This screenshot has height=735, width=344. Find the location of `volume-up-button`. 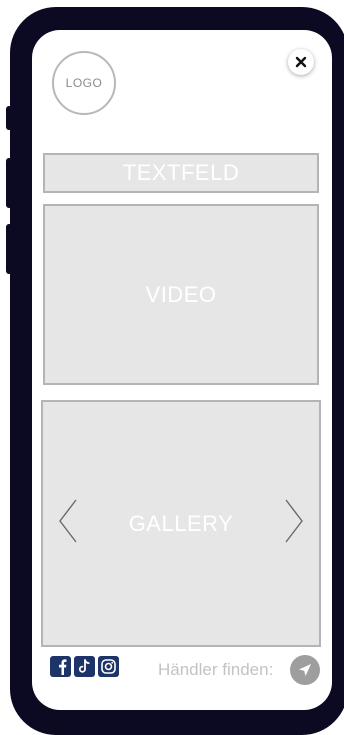

volume-up-button is located at coordinates (10, 183).